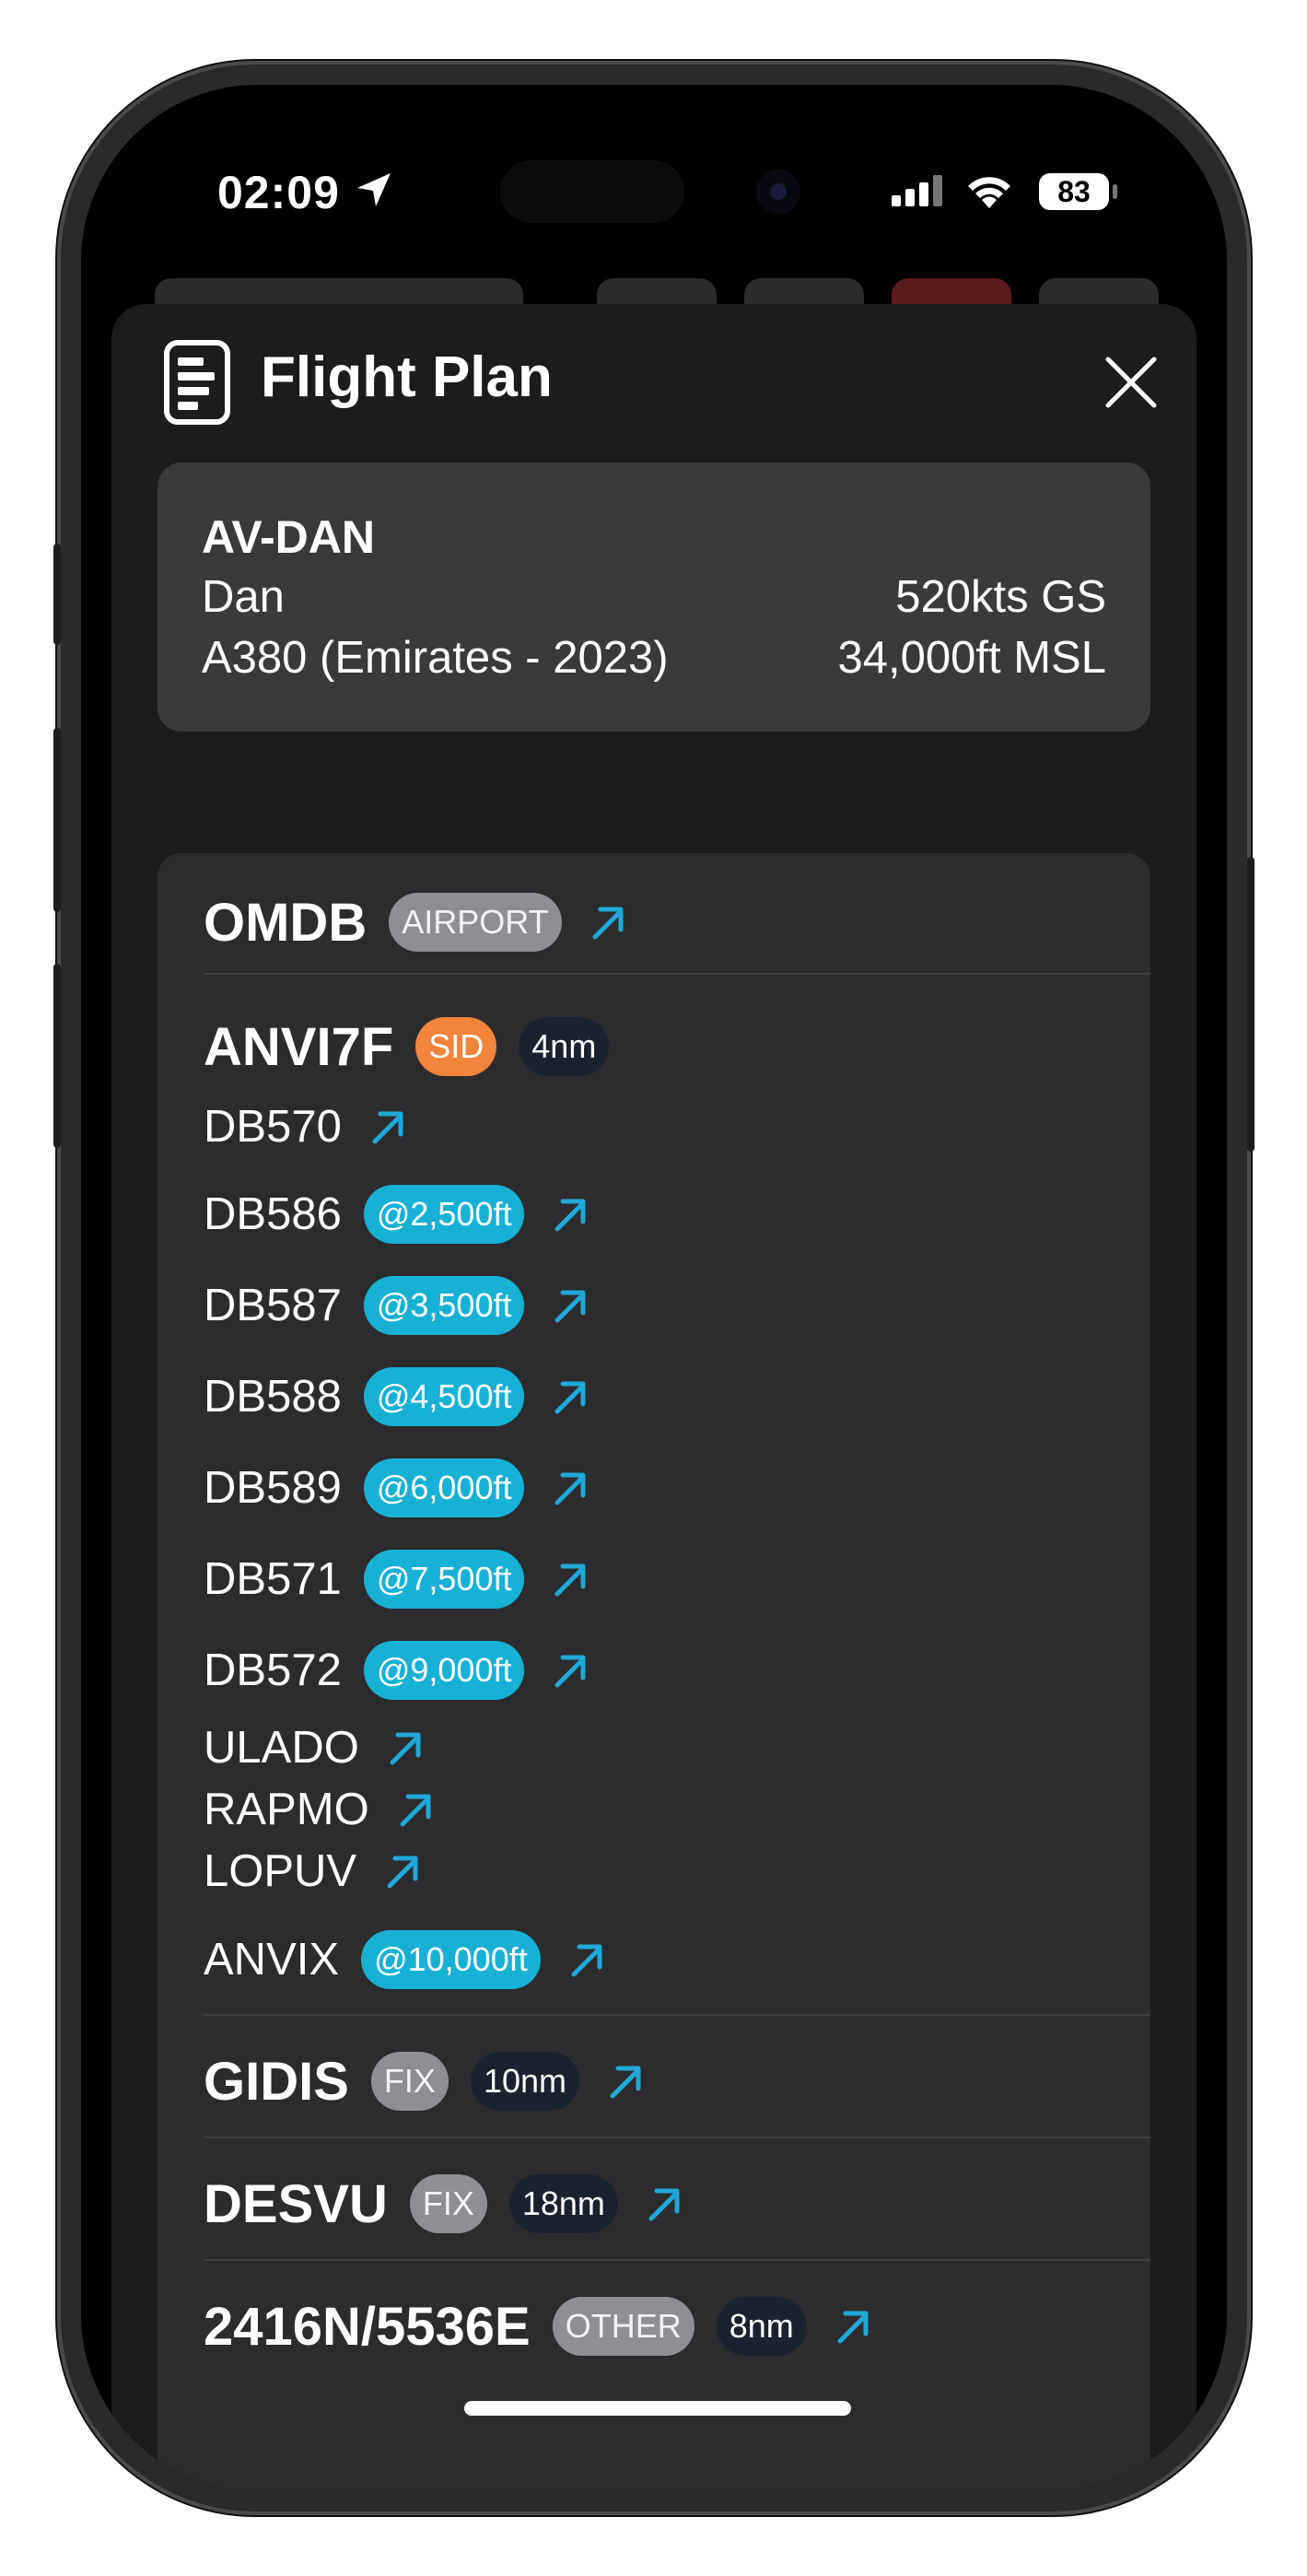 This screenshot has height=2576, width=1307. Describe the element at coordinates (272, 1960) in the screenshot. I see `waypoint-name: ANVIX` at that location.